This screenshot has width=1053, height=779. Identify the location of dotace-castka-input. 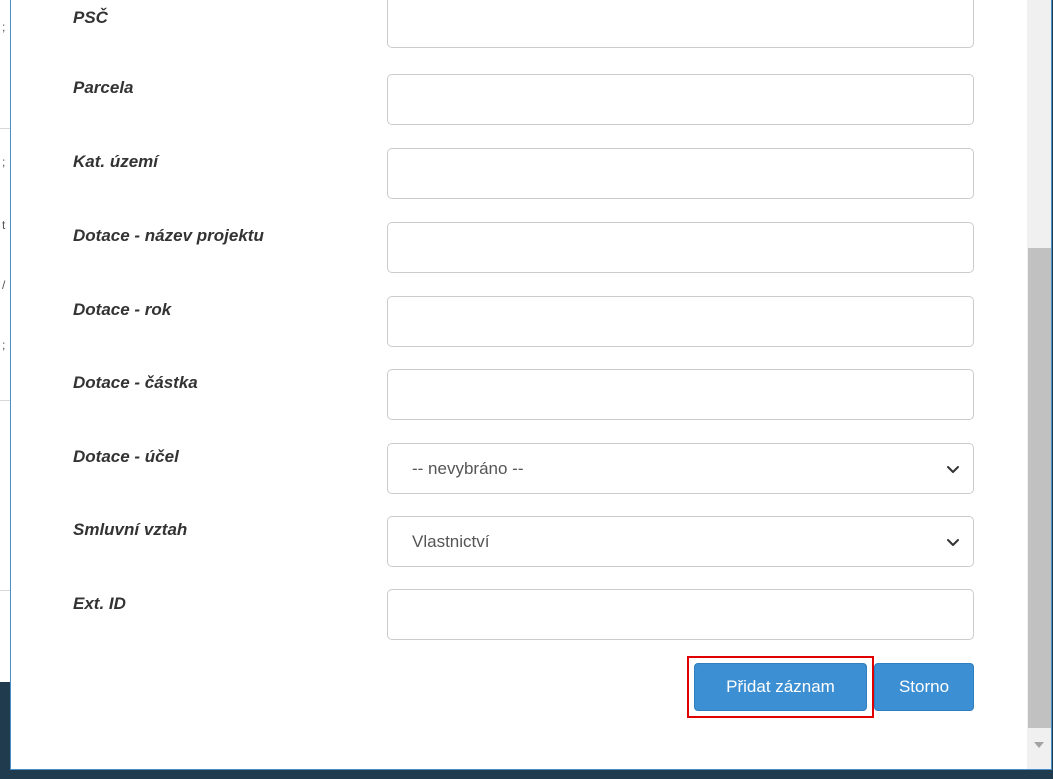
(680, 394).